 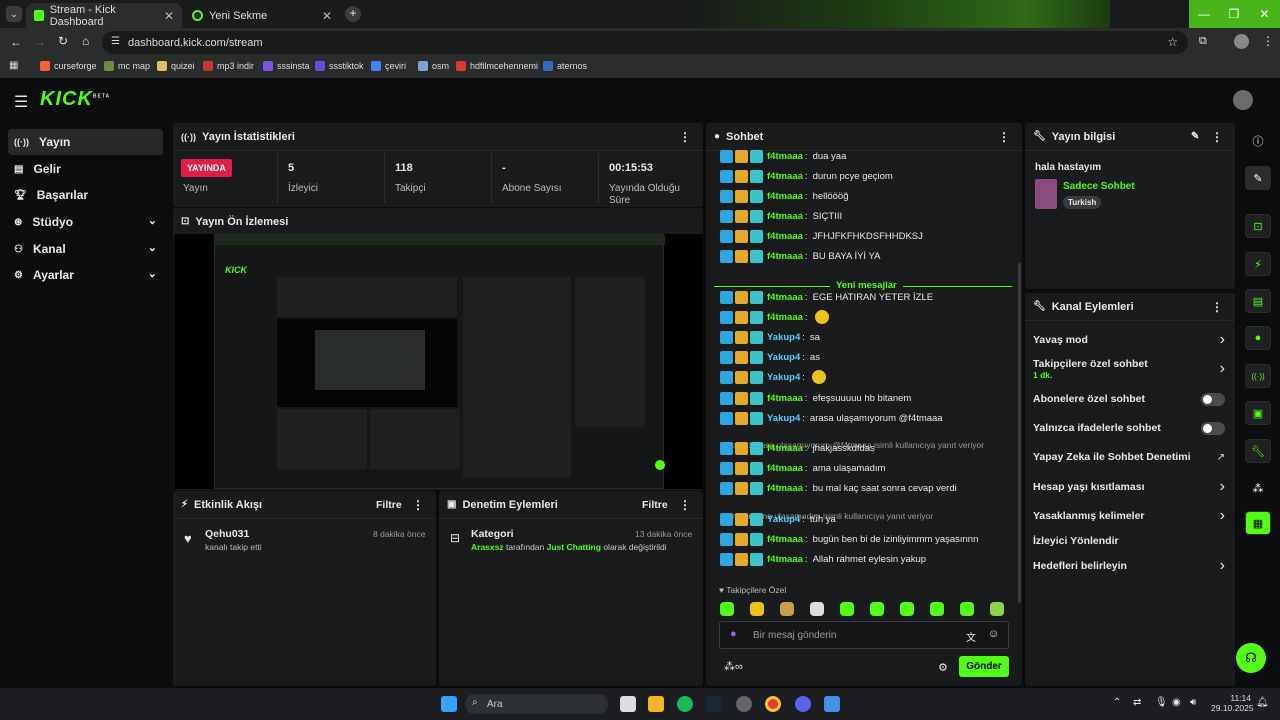 I want to click on close-window-button: ✕, so click(x=1264, y=14).